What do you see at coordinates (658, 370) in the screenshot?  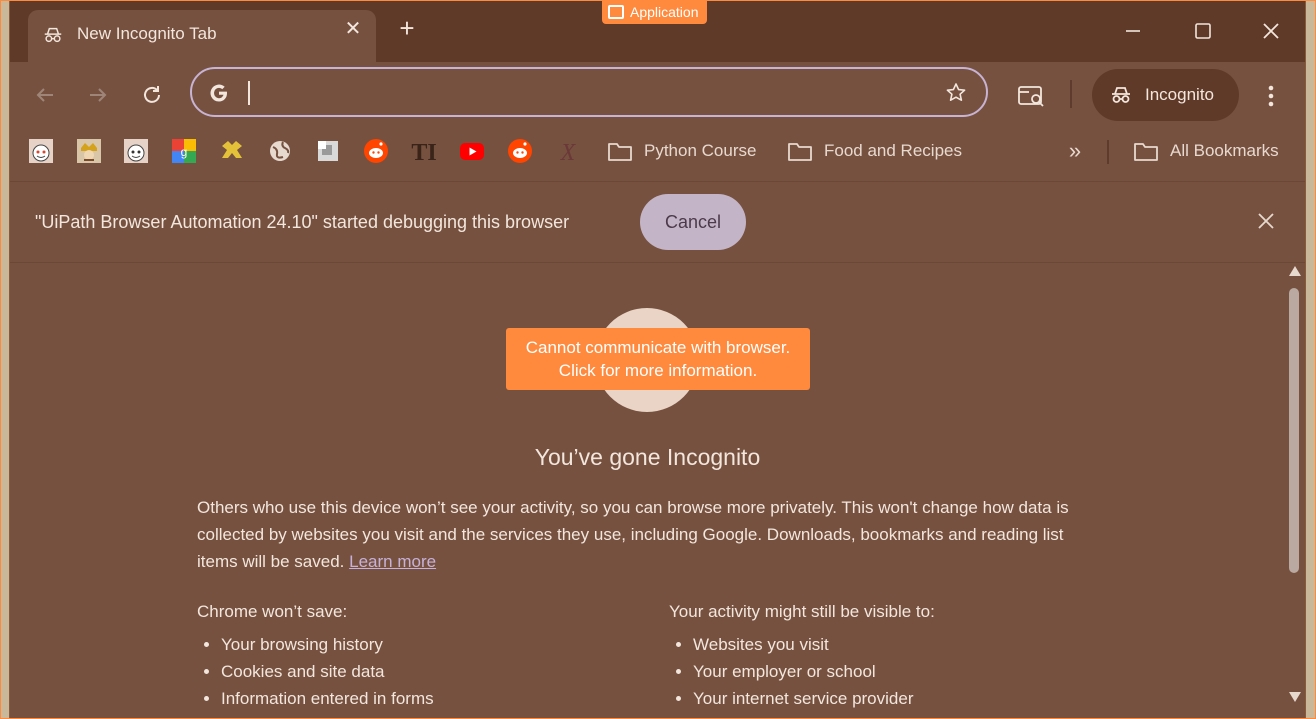 I see `toast-line-2: Click for more information.` at bounding box center [658, 370].